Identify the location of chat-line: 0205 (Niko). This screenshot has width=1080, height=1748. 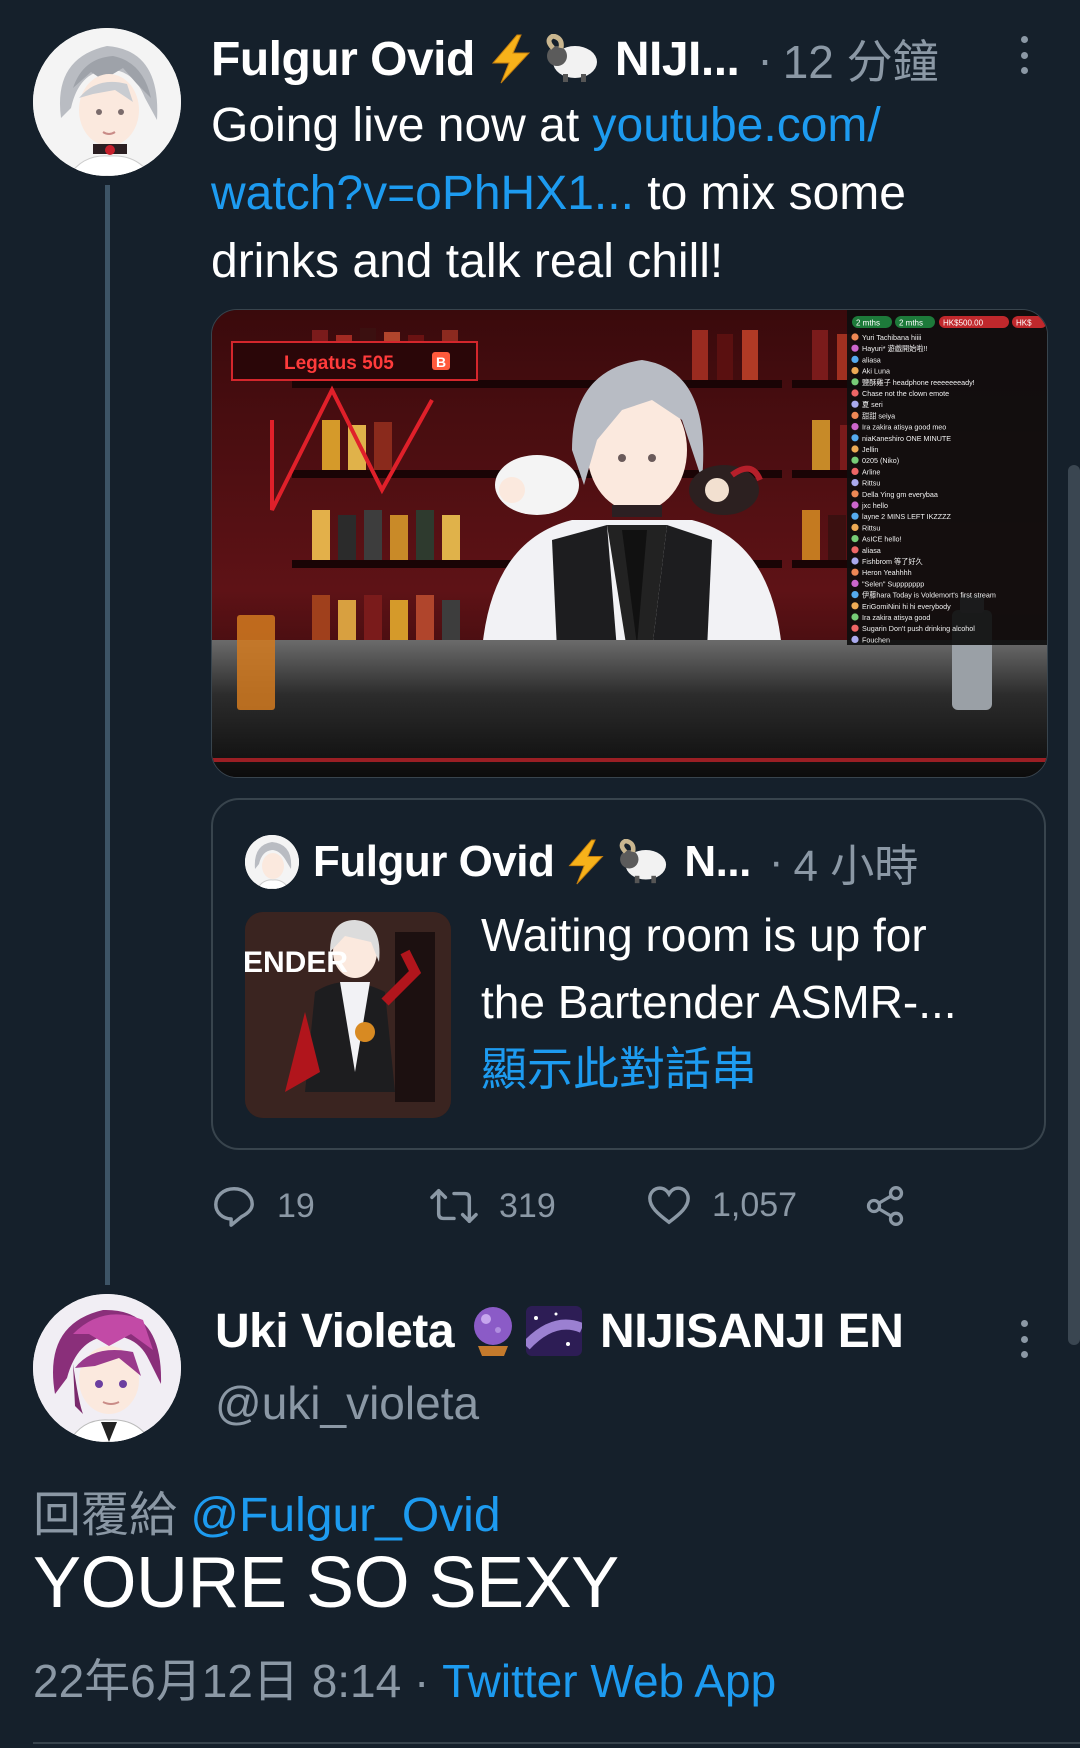
(880, 460).